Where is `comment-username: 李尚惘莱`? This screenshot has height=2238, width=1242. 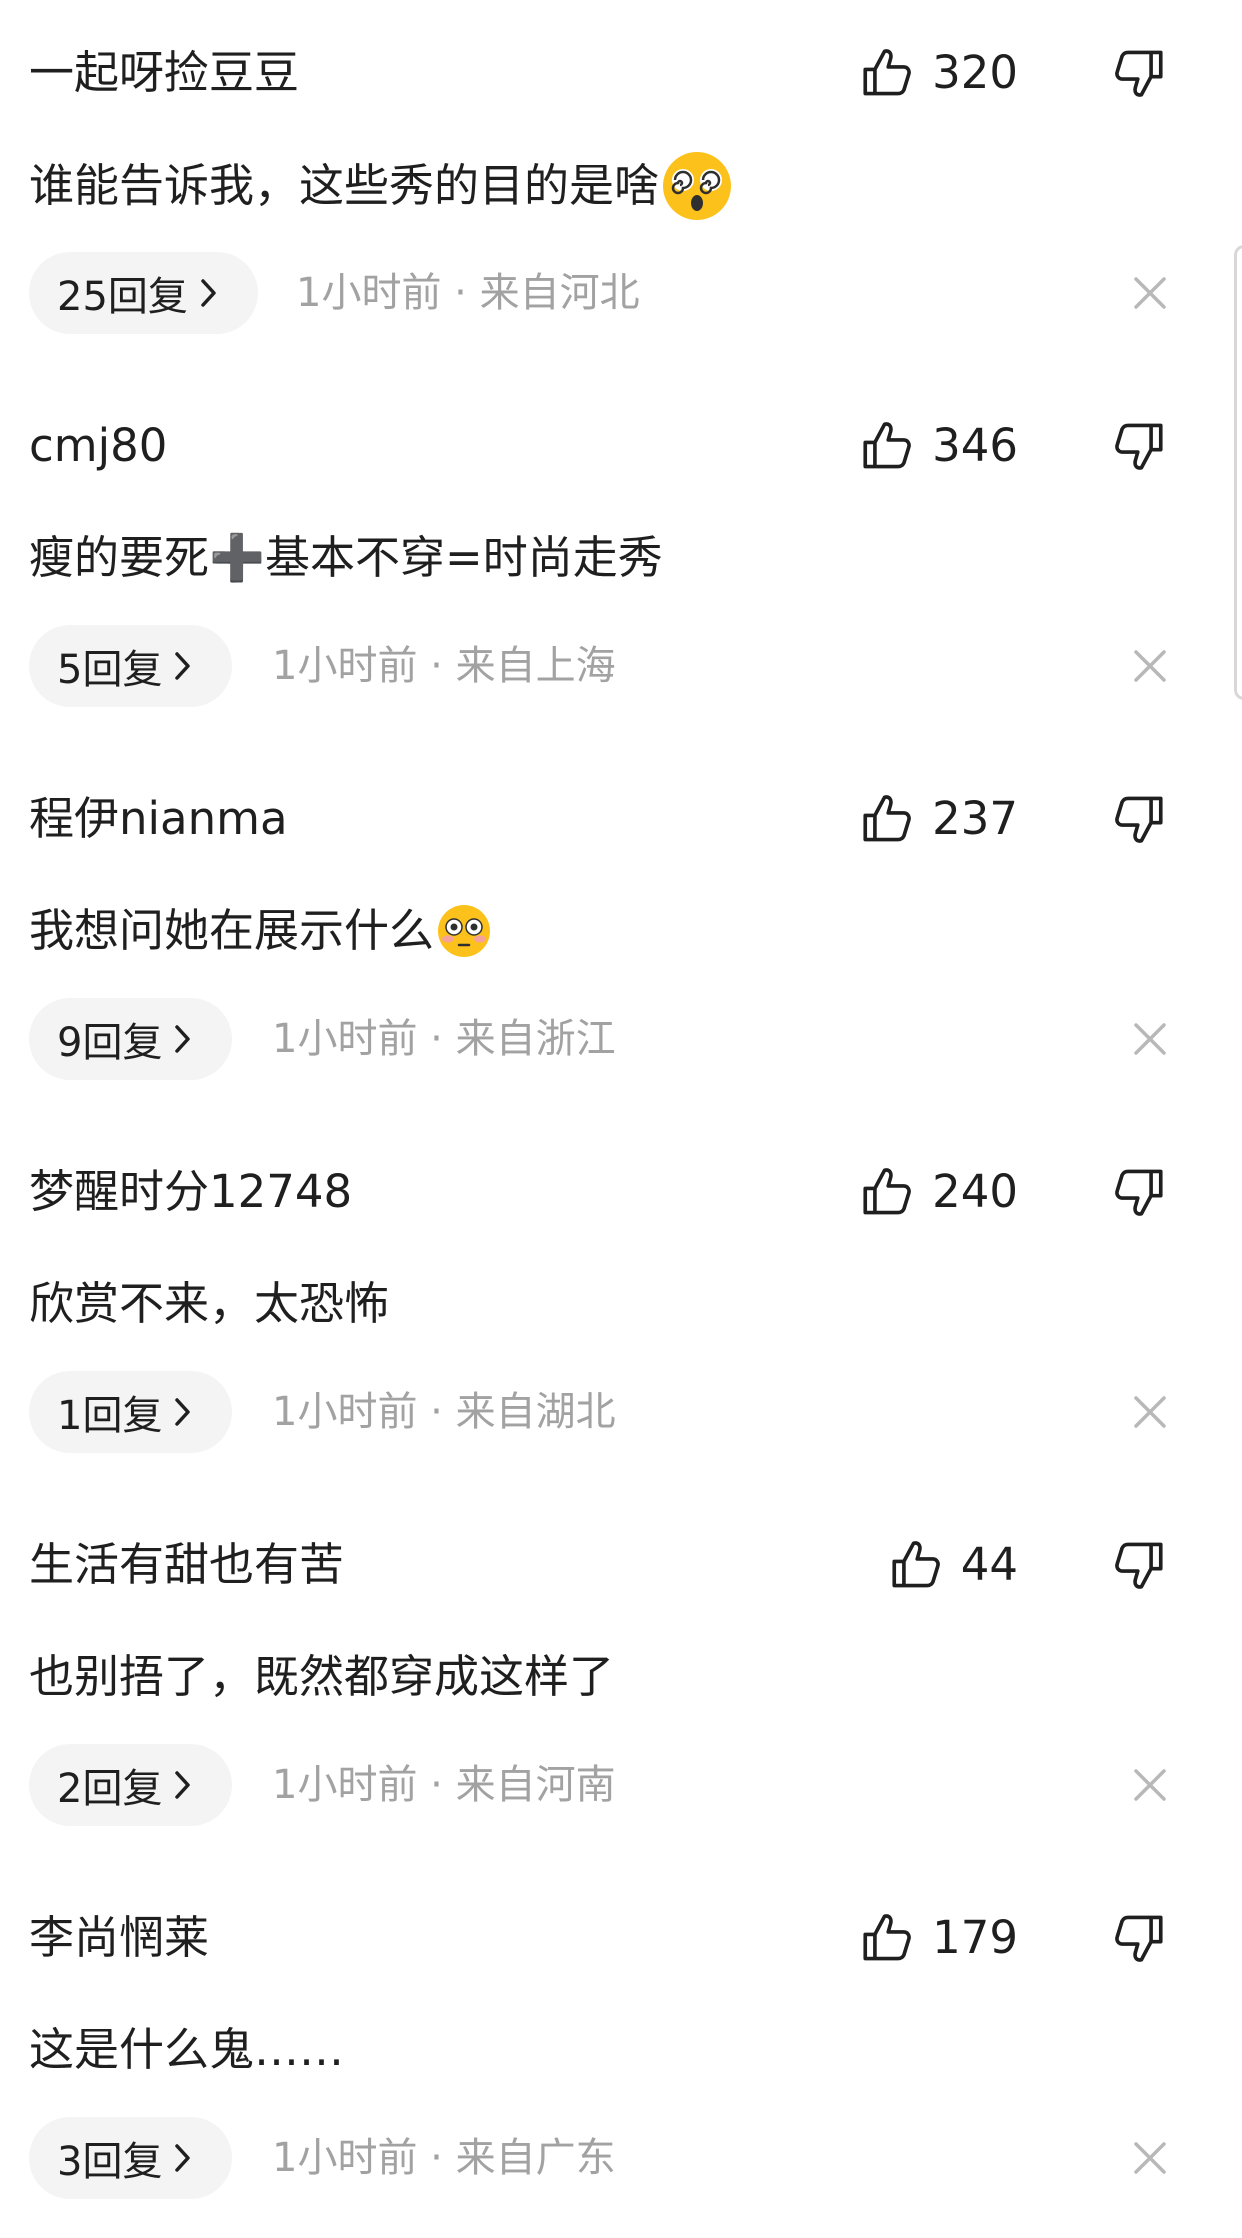 comment-username: 李尚惘莱 is located at coordinates (119, 1938).